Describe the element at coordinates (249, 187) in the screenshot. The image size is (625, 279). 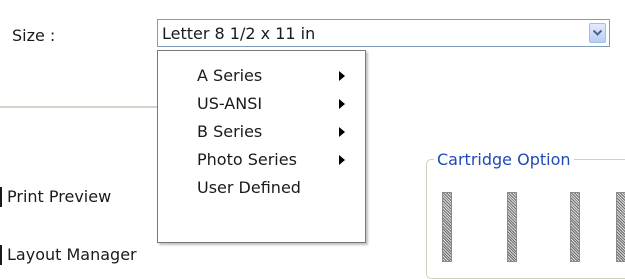
I see `menu-item-label: User Defined` at that location.